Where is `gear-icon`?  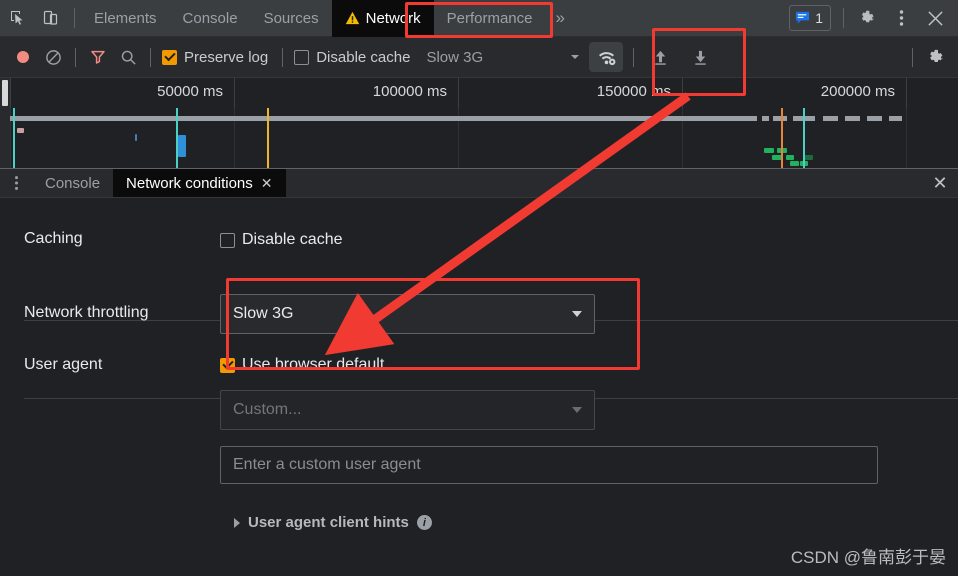
gear-icon is located at coordinates (867, 18).